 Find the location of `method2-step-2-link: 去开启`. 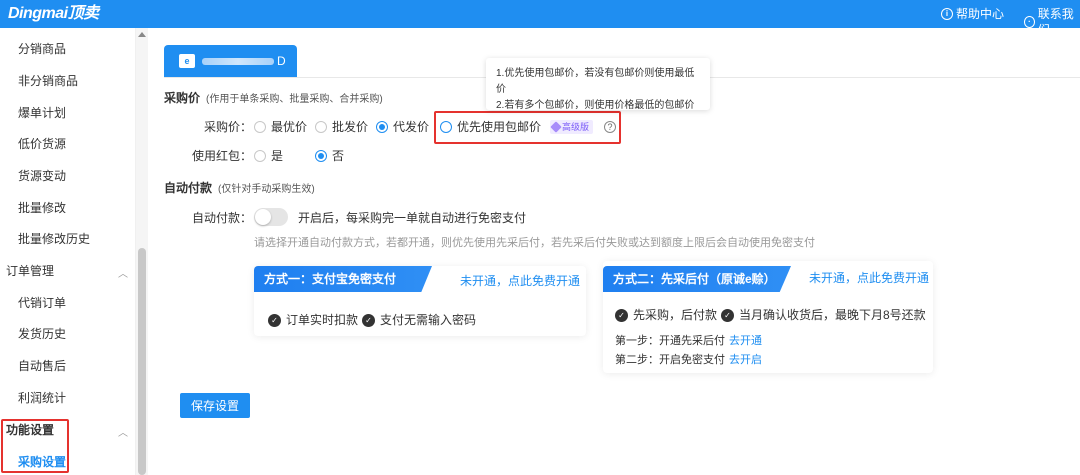

method2-step-2-link: 去开启 is located at coordinates (745, 360).